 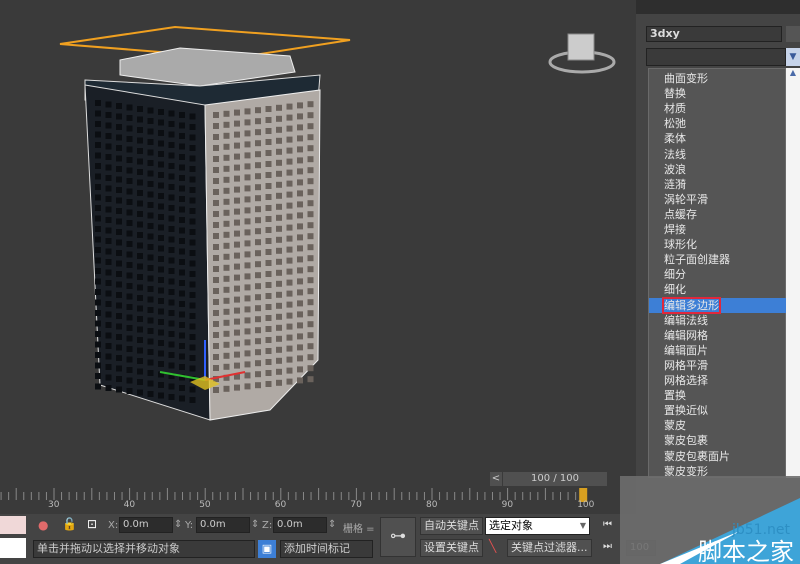 What do you see at coordinates (761, 530) in the screenshot?
I see `watermark-site: jb51.net` at bounding box center [761, 530].